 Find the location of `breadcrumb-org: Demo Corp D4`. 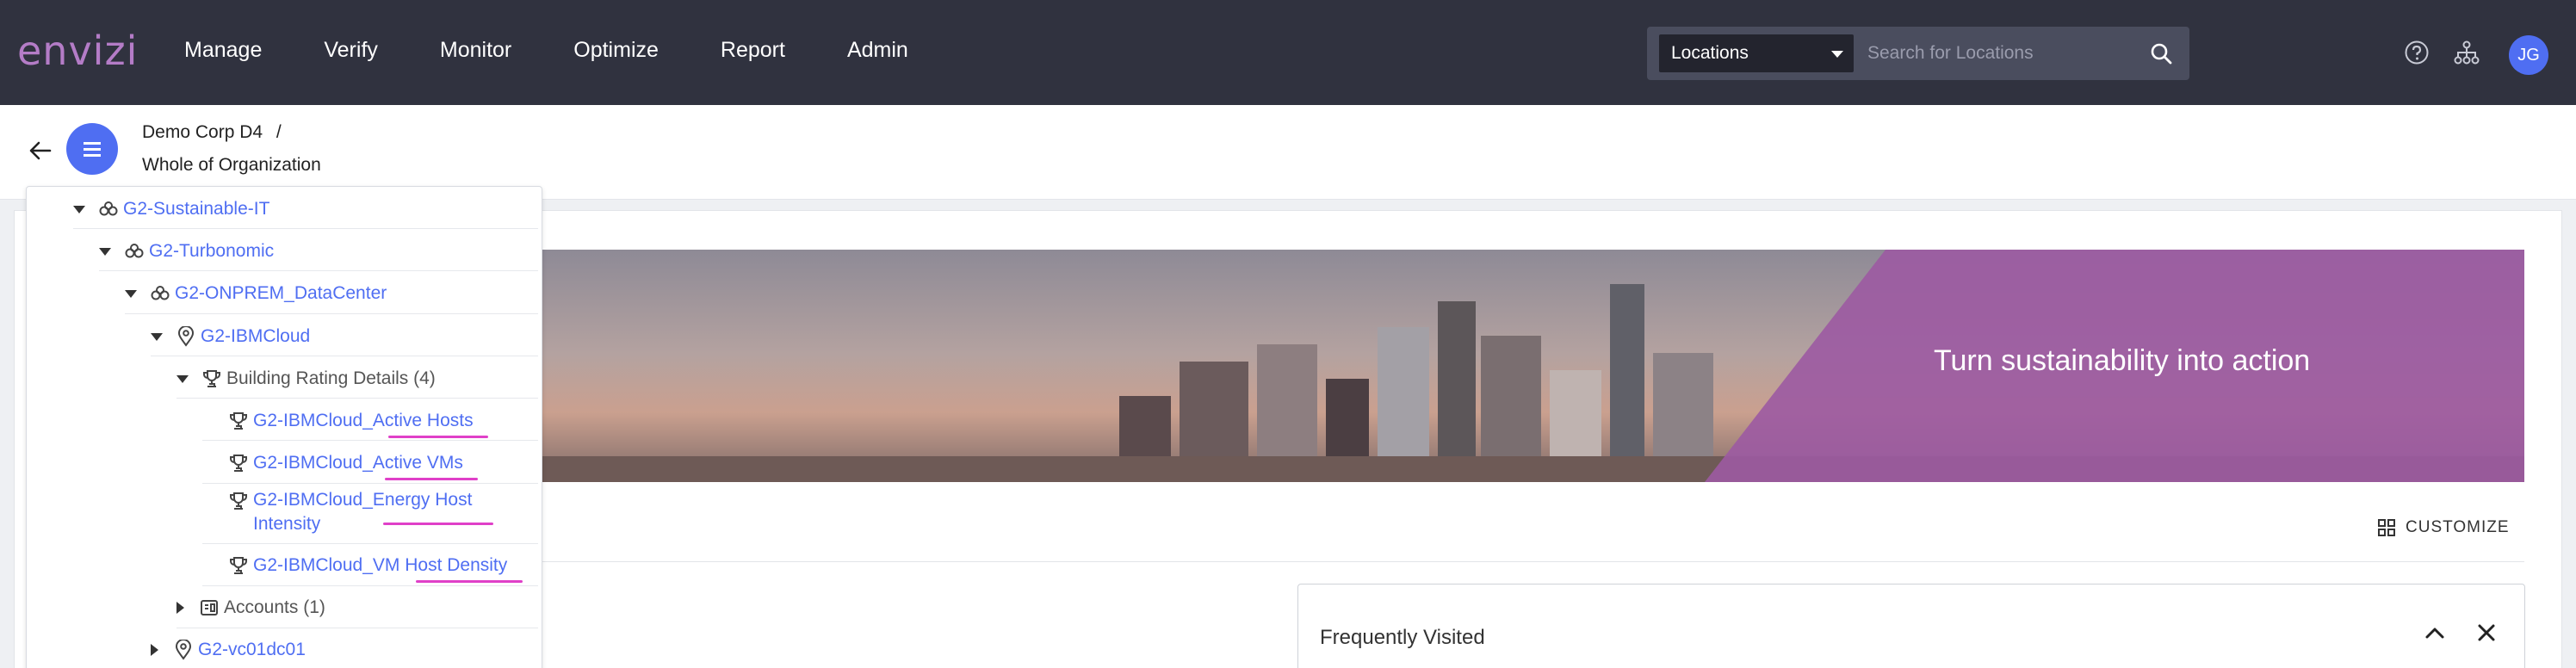

breadcrumb-org: Demo Corp D4 is located at coordinates (202, 132).